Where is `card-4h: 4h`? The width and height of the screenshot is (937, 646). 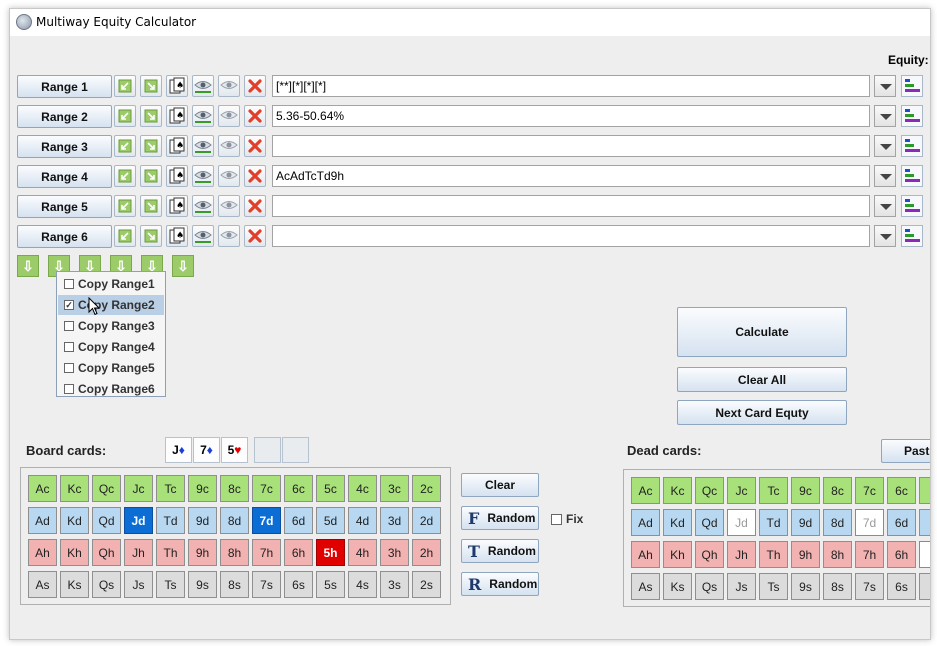 card-4h: 4h is located at coordinates (362, 552).